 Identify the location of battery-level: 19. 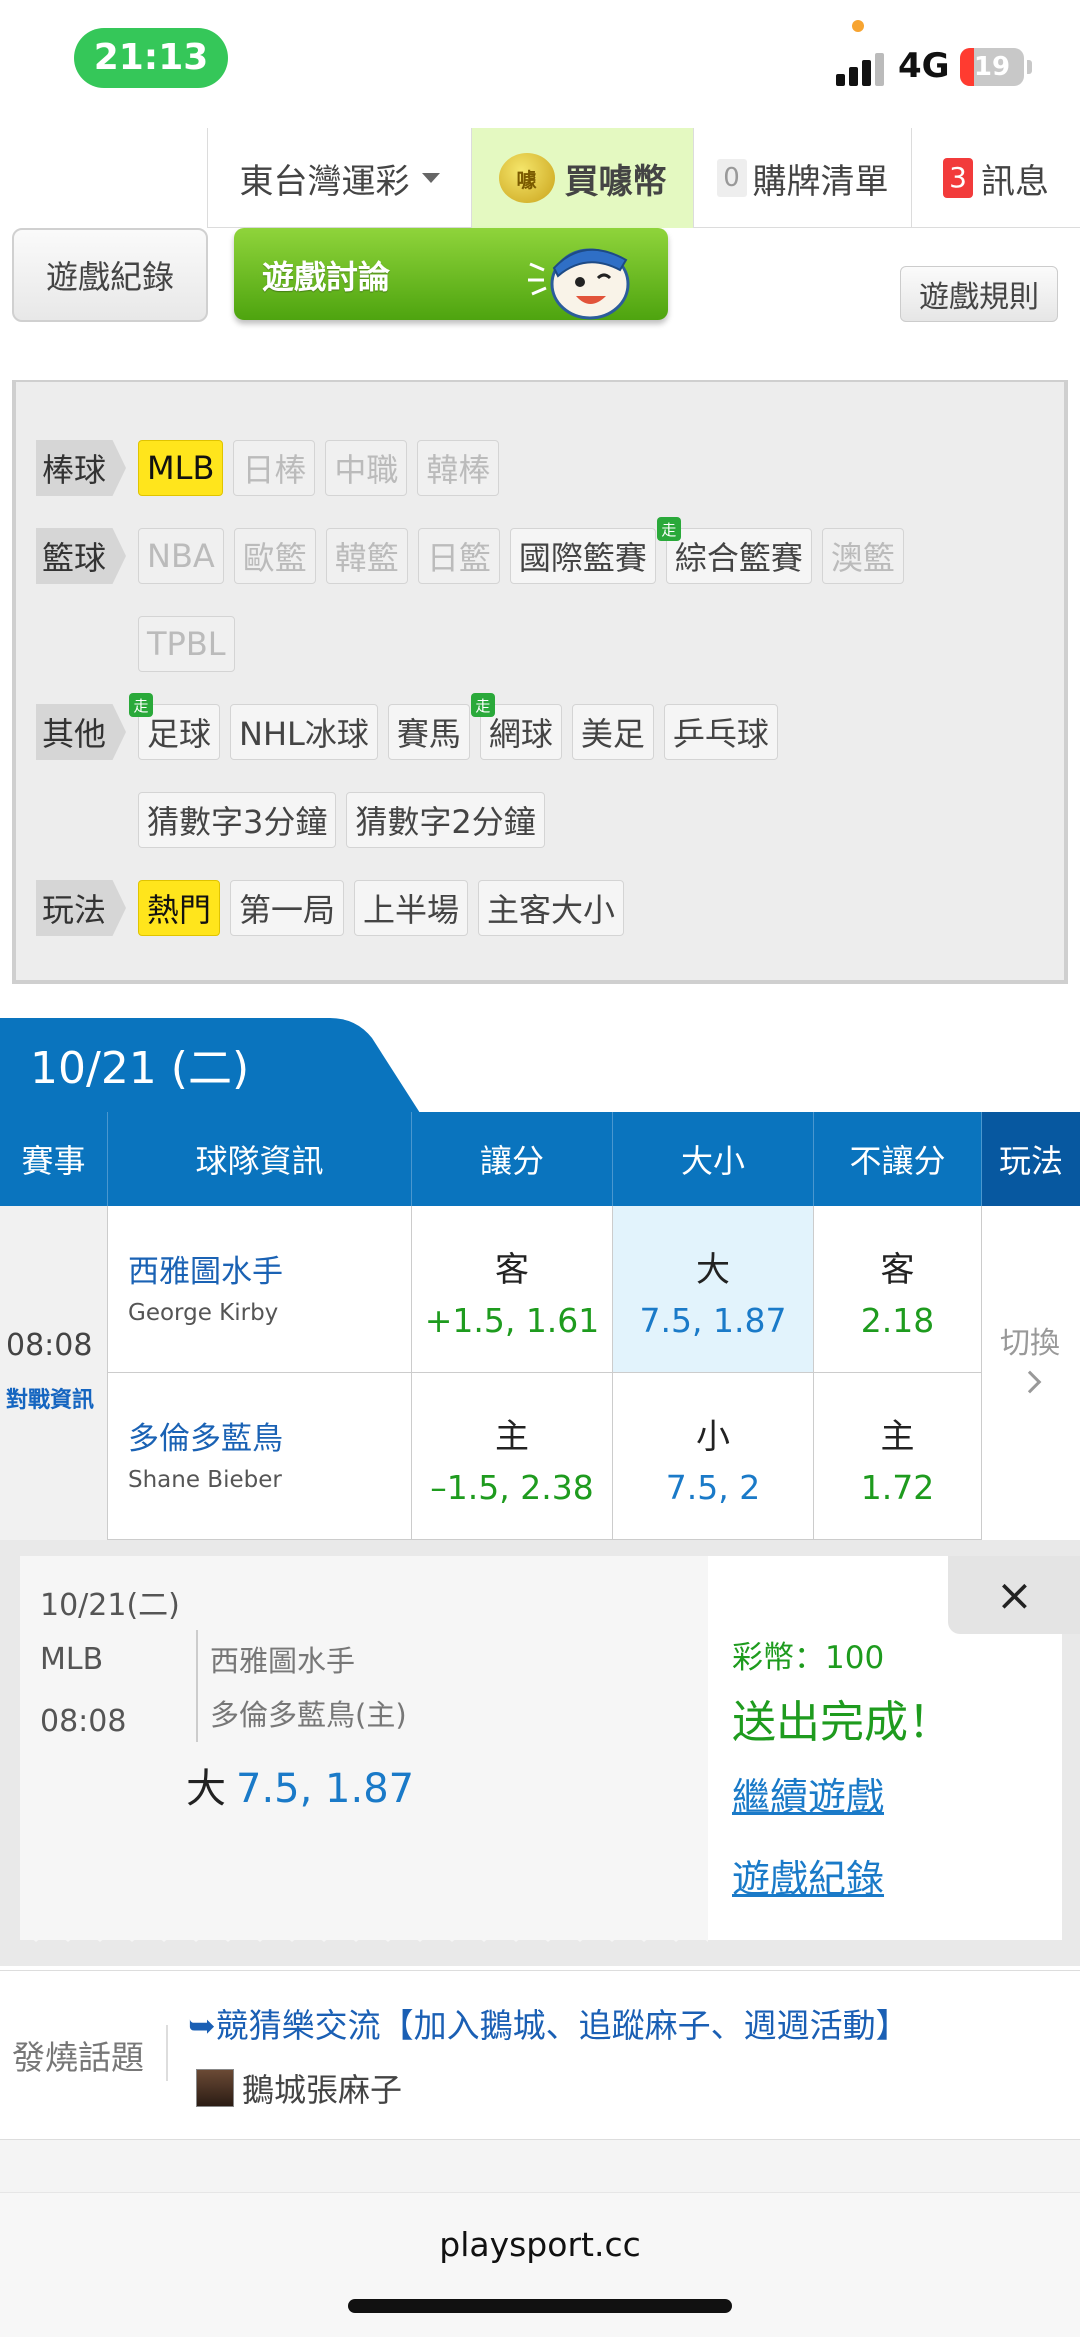
(992, 67).